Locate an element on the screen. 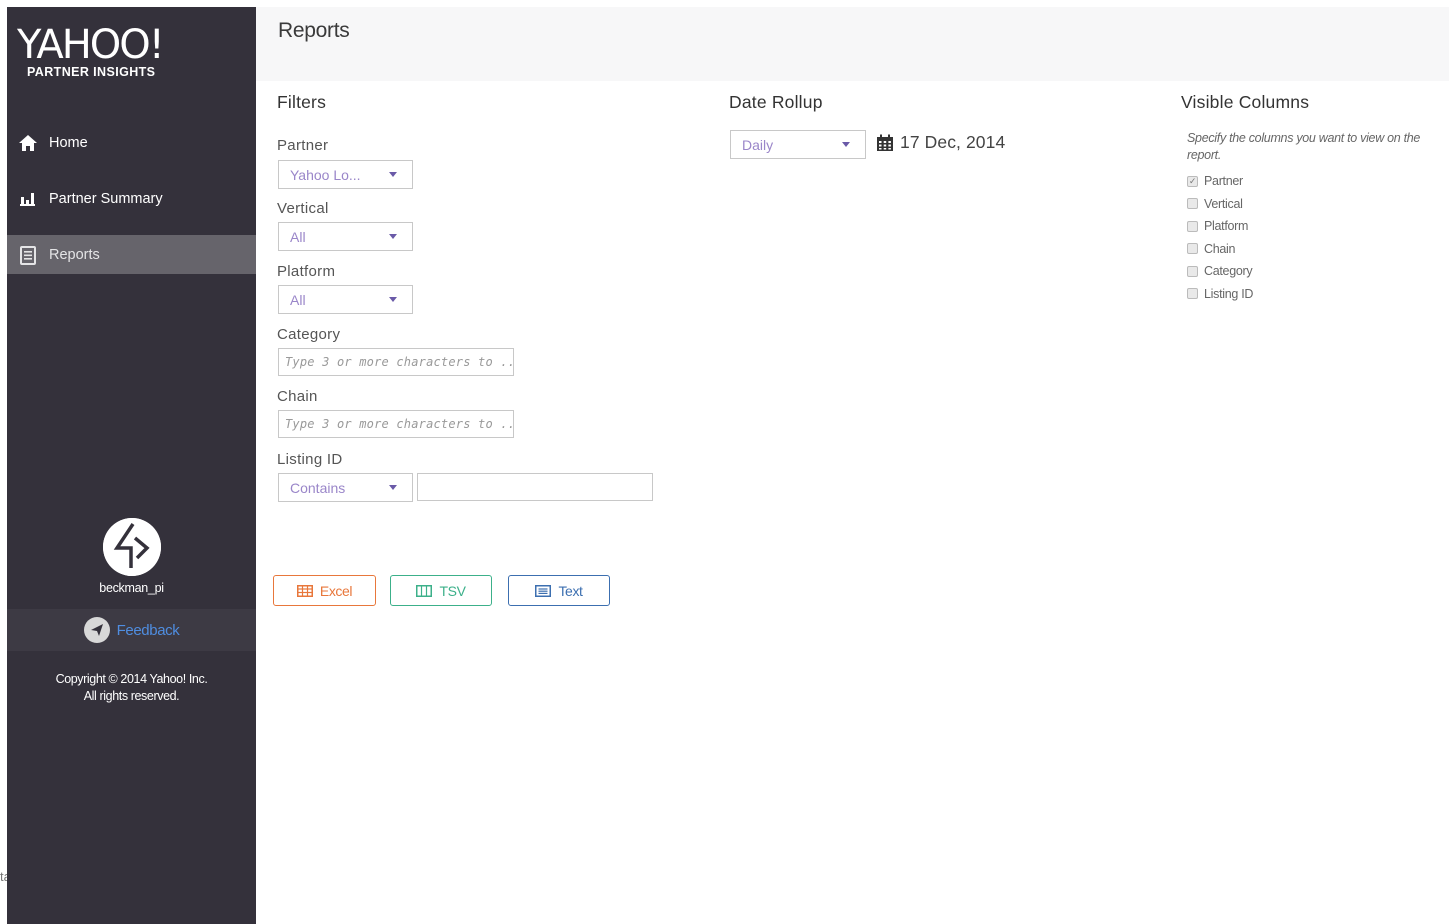 The width and height of the screenshot is (1449, 924). logo-text: YAHOO! is located at coordinates (91, 45).